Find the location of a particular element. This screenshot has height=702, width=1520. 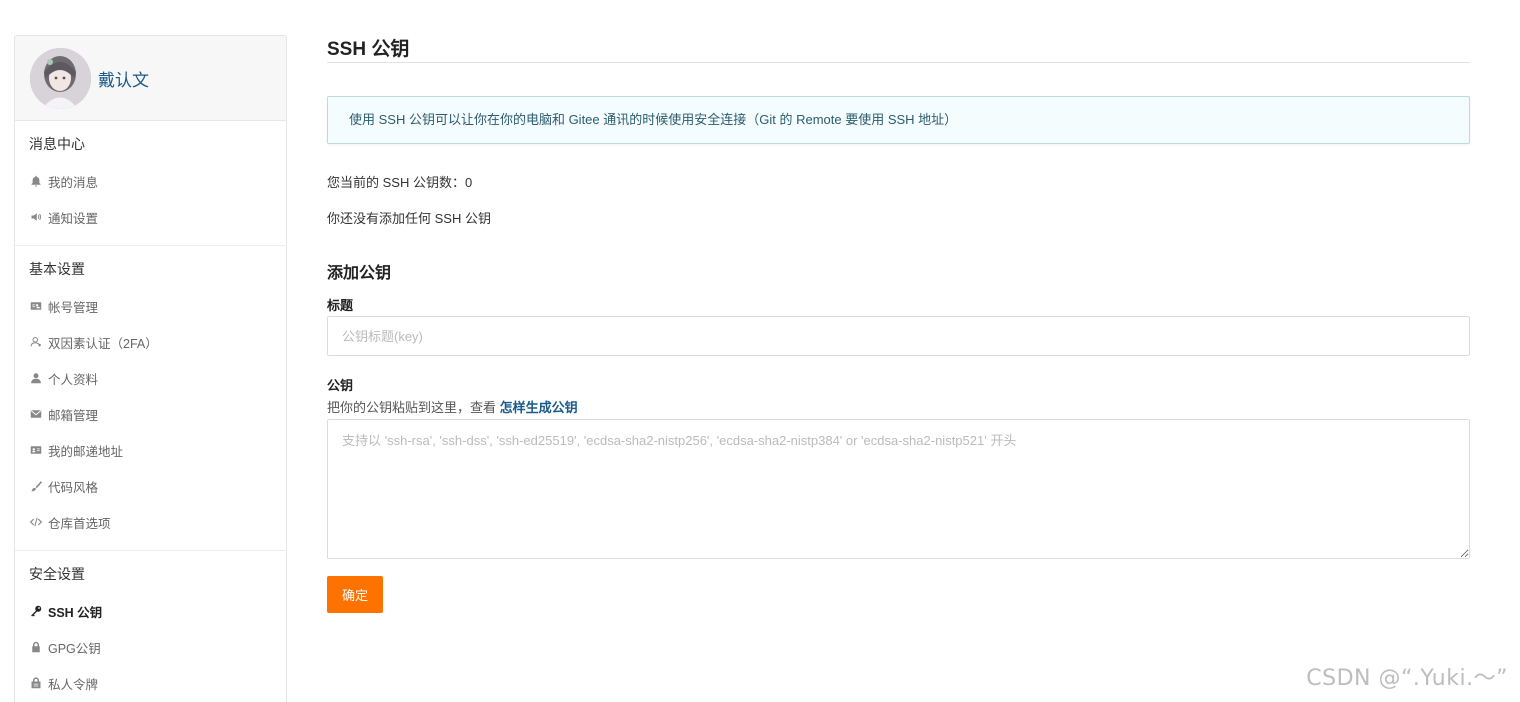

bell-icon is located at coordinates (36, 181).